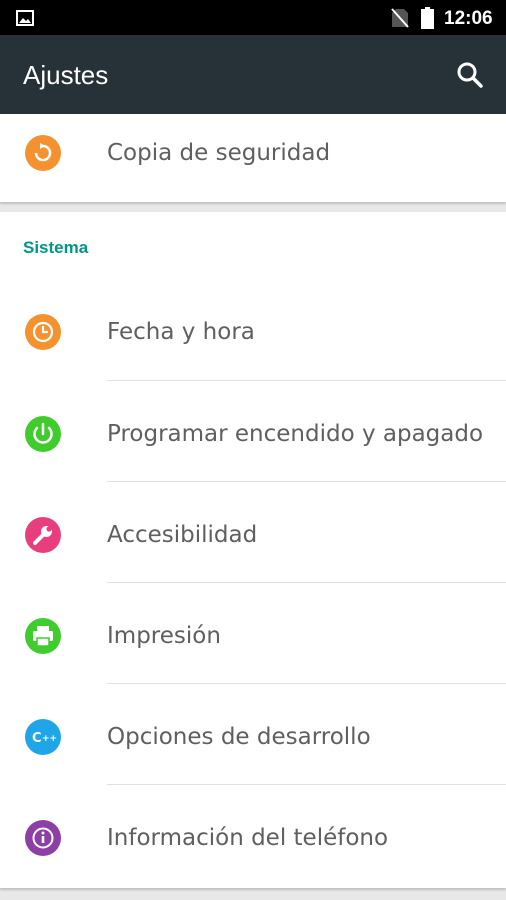  What do you see at coordinates (295, 434) in the screenshot?
I see `settings-item-label: Programar encendido y apagado` at bounding box center [295, 434].